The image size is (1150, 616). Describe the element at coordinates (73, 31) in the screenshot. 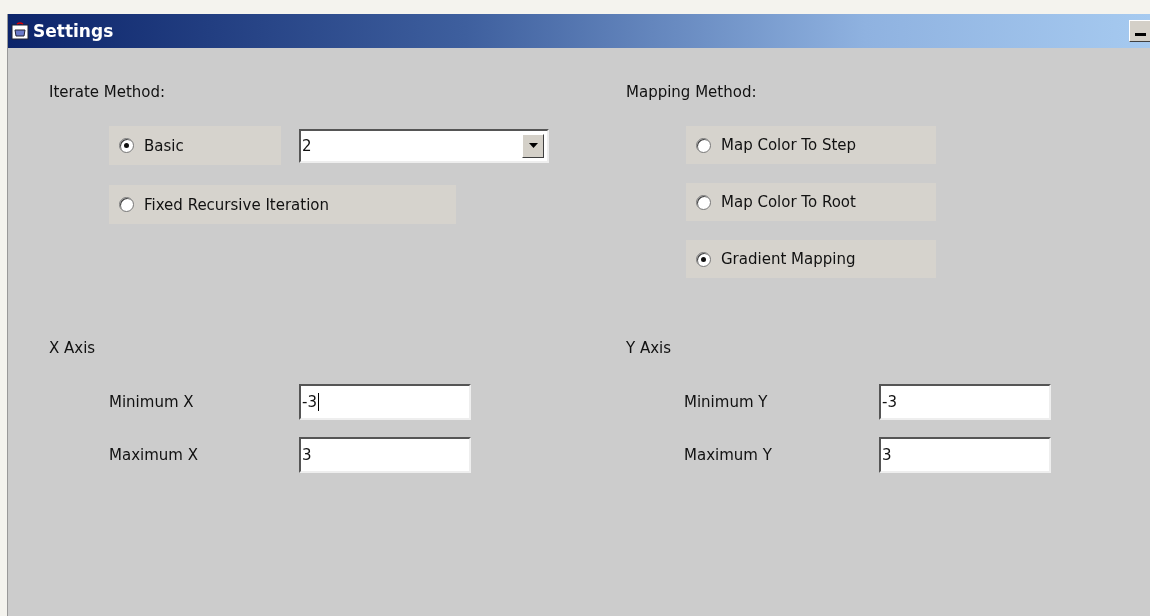

I see `window-title: Settings` at that location.